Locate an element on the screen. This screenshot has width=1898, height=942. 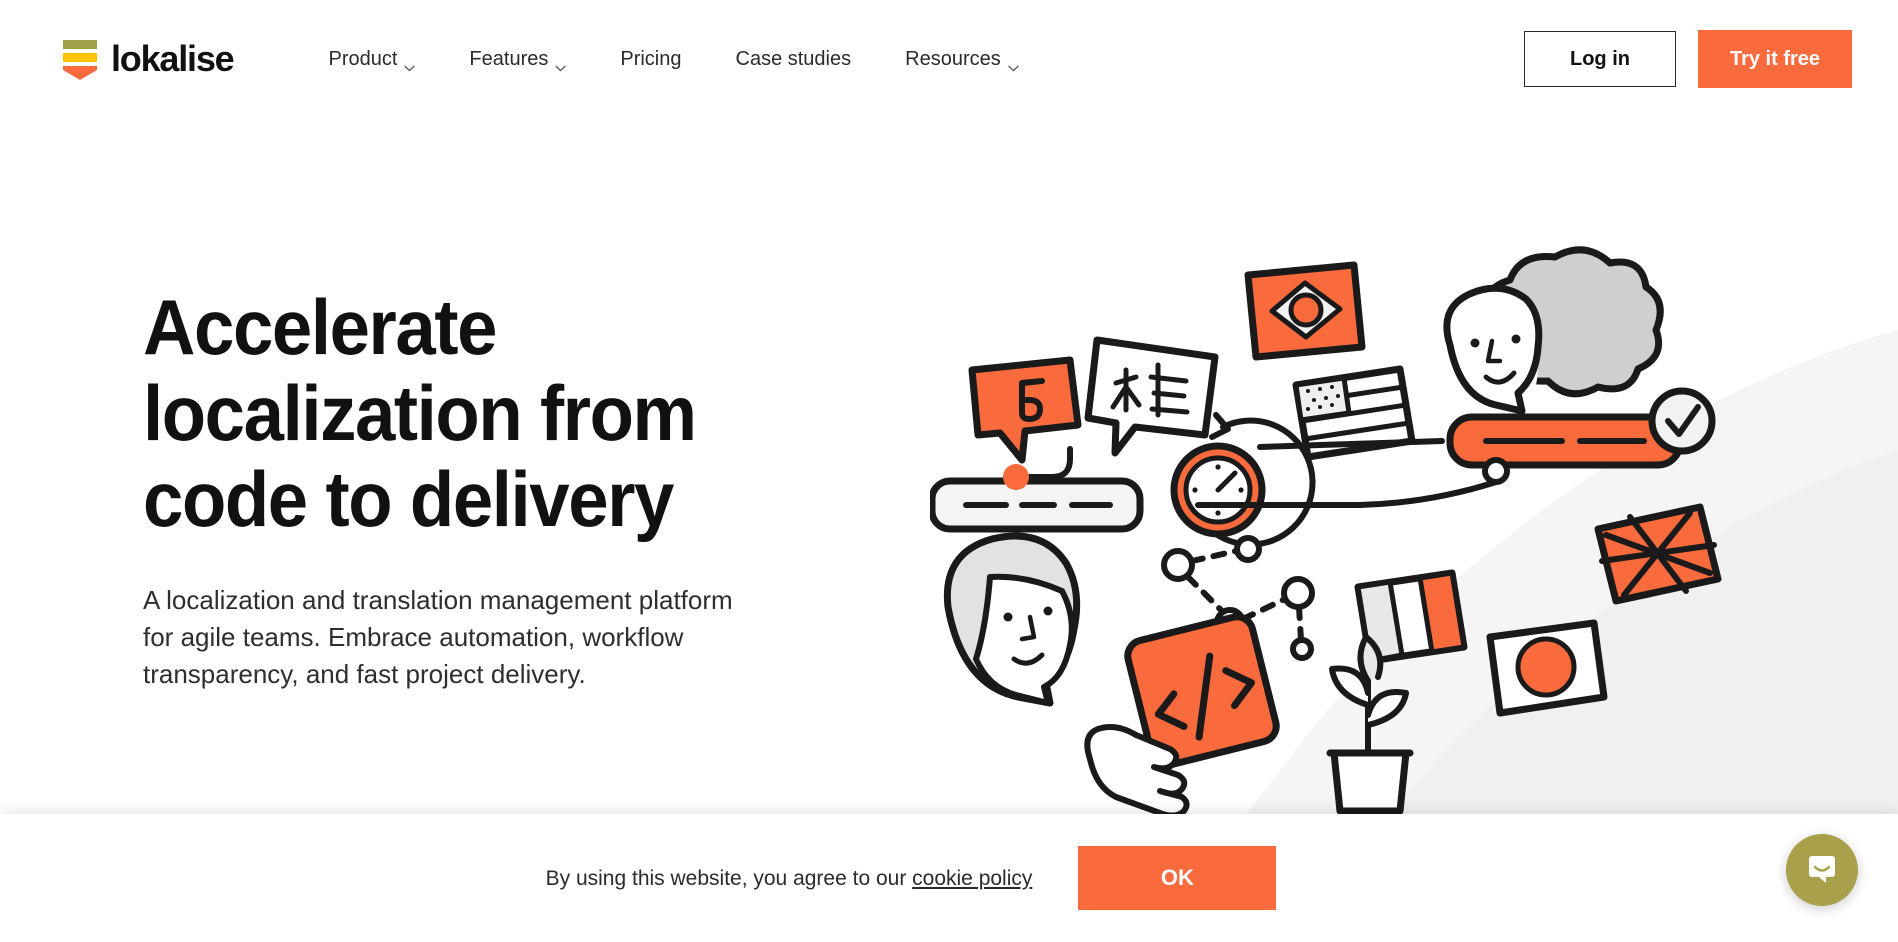
cookie-policy-link: cookie policy is located at coordinates (972, 878).